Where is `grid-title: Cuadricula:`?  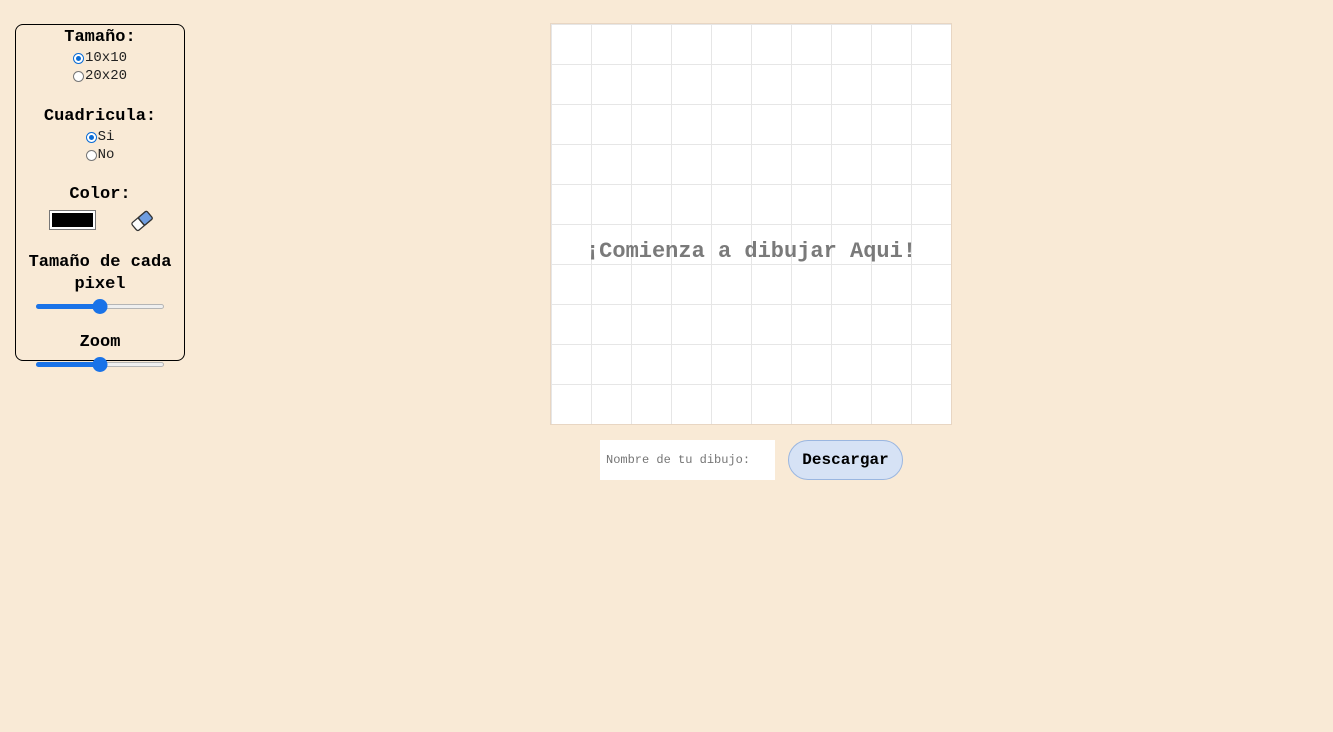 grid-title: Cuadricula: is located at coordinates (100, 116).